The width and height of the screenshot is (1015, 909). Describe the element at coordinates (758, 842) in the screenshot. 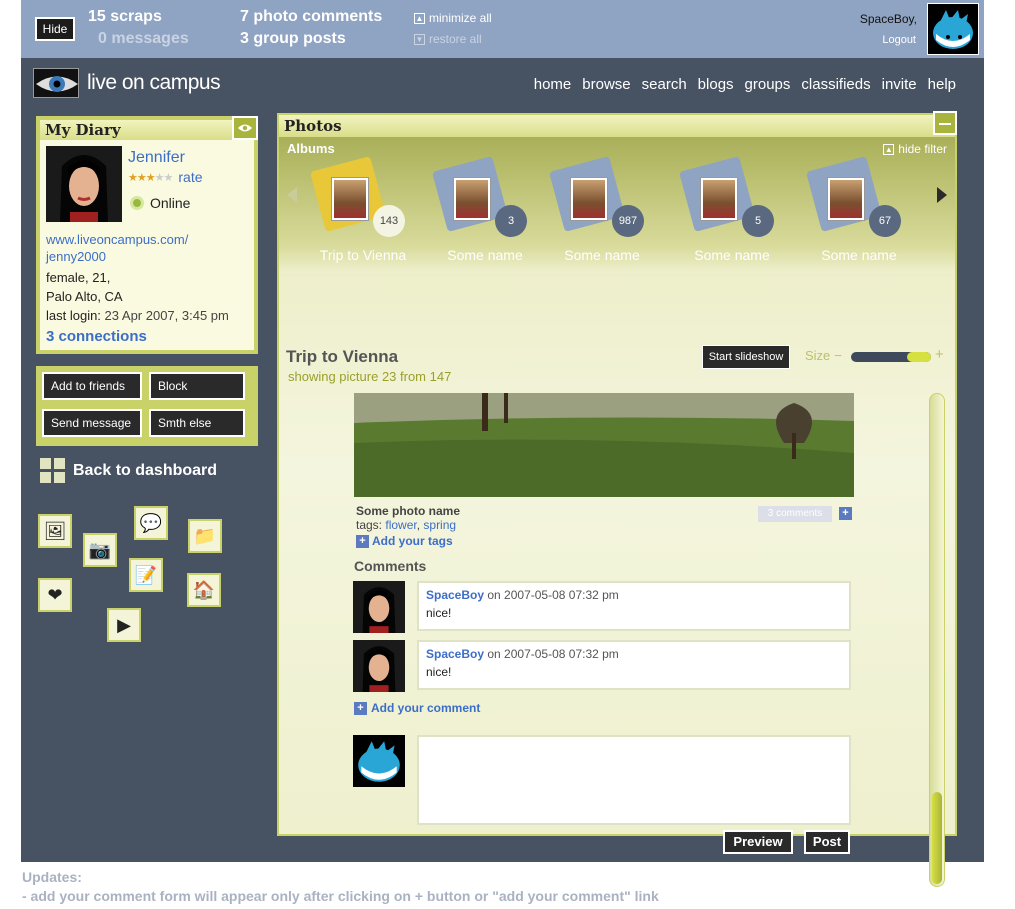

I see `preview-button: Preview` at that location.